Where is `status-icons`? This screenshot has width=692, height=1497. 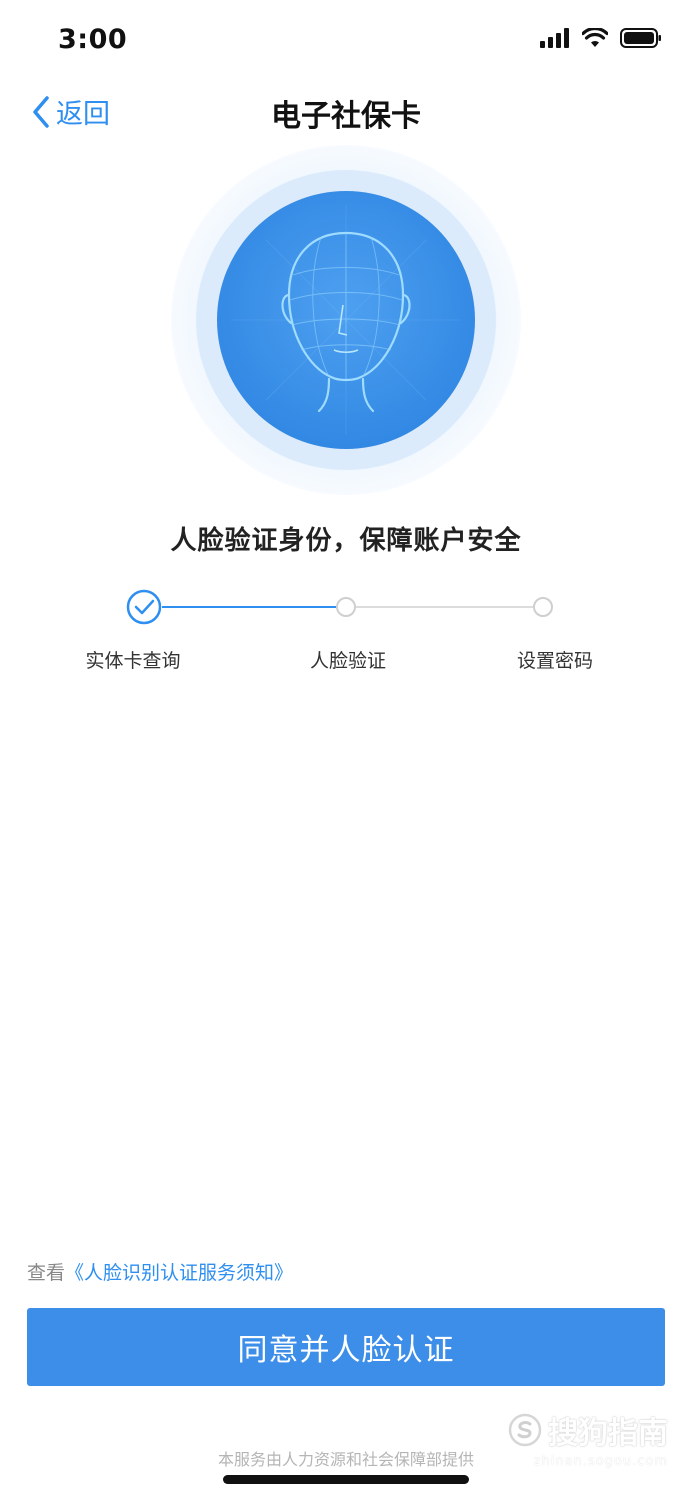 status-icons is located at coordinates (601, 38).